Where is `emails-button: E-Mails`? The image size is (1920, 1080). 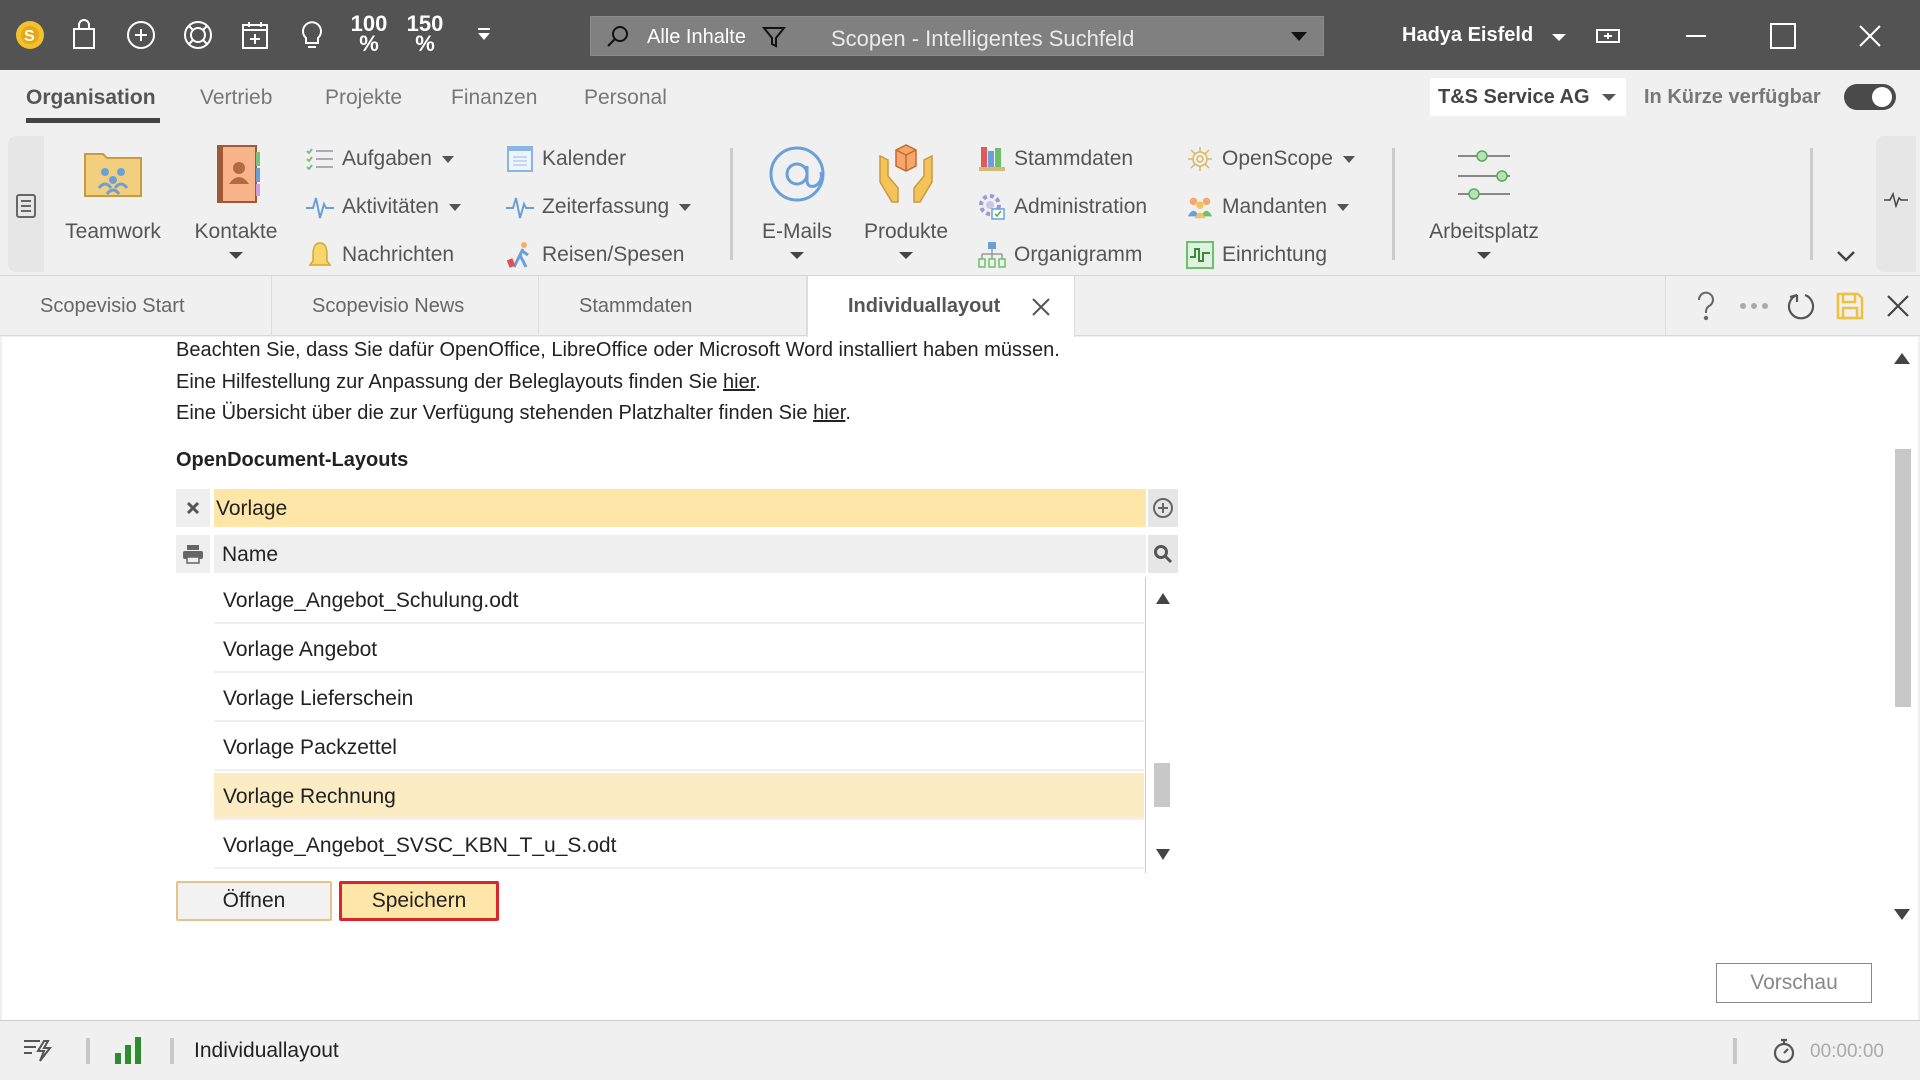 emails-button: E-Mails is located at coordinates (797, 200).